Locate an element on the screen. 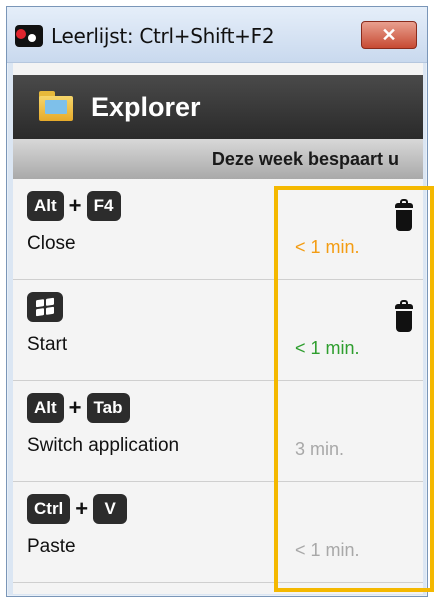 The height and width of the screenshot is (603, 434). key-cap: Tab is located at coordinates (108, 408).